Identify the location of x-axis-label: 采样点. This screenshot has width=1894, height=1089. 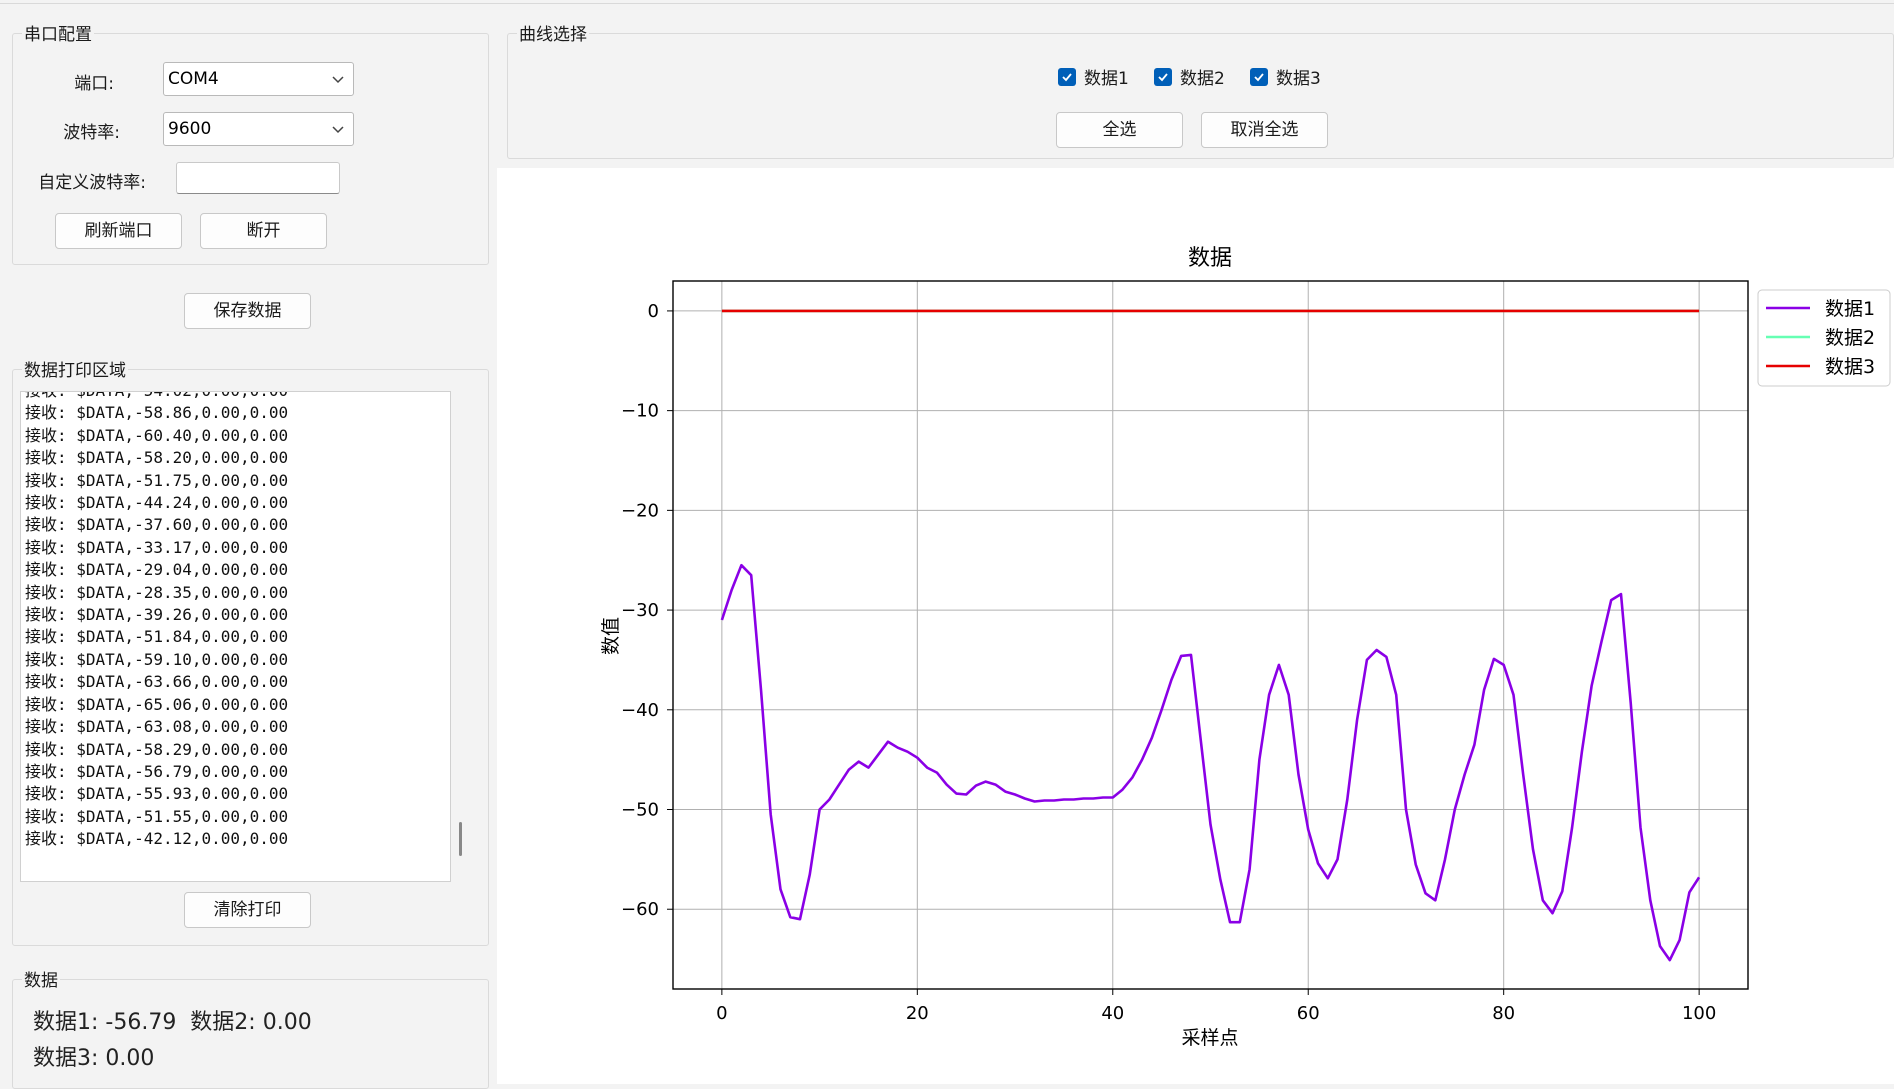
(1209, 1038).